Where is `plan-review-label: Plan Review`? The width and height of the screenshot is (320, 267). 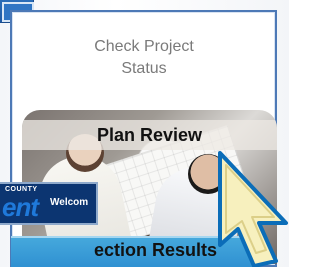
plan-review-label: Plan Review is located at coordinates (149, 135).